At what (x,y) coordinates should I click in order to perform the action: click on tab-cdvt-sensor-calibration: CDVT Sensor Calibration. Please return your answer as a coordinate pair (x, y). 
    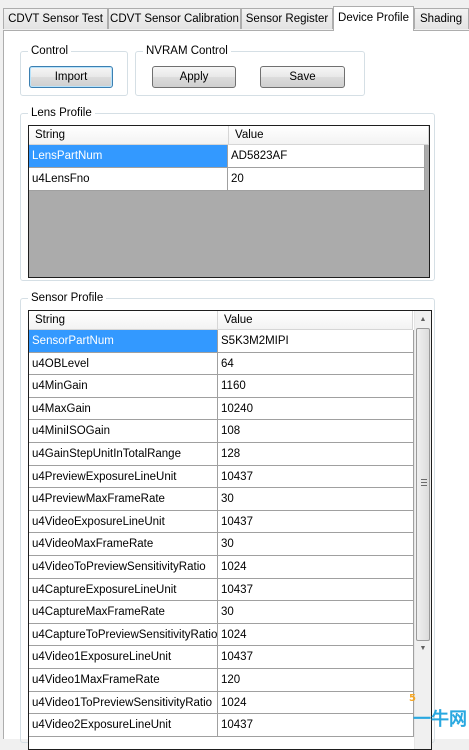
    Looking at the image, I should click on (174, 18).